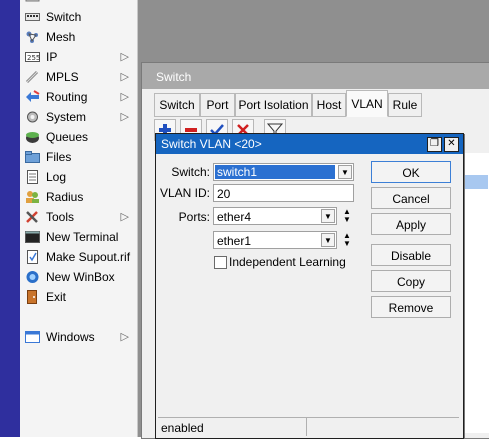 This screenshot has width=489, height=439. I want to click on tab-host: Host, so click(329, 105).